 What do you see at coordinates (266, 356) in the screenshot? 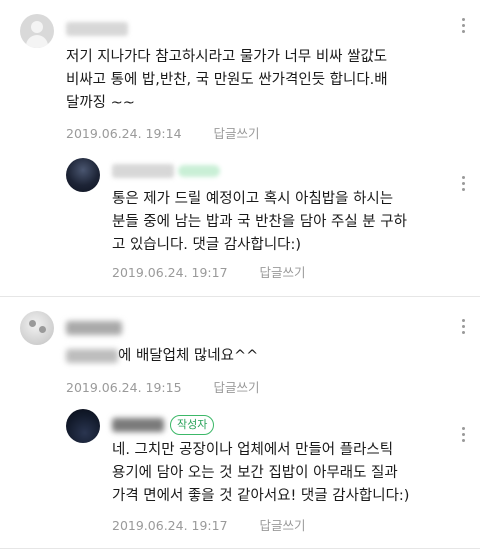
I see `comment-text: 에 배달업체 많네요^^` at bounding box center [266, 356].